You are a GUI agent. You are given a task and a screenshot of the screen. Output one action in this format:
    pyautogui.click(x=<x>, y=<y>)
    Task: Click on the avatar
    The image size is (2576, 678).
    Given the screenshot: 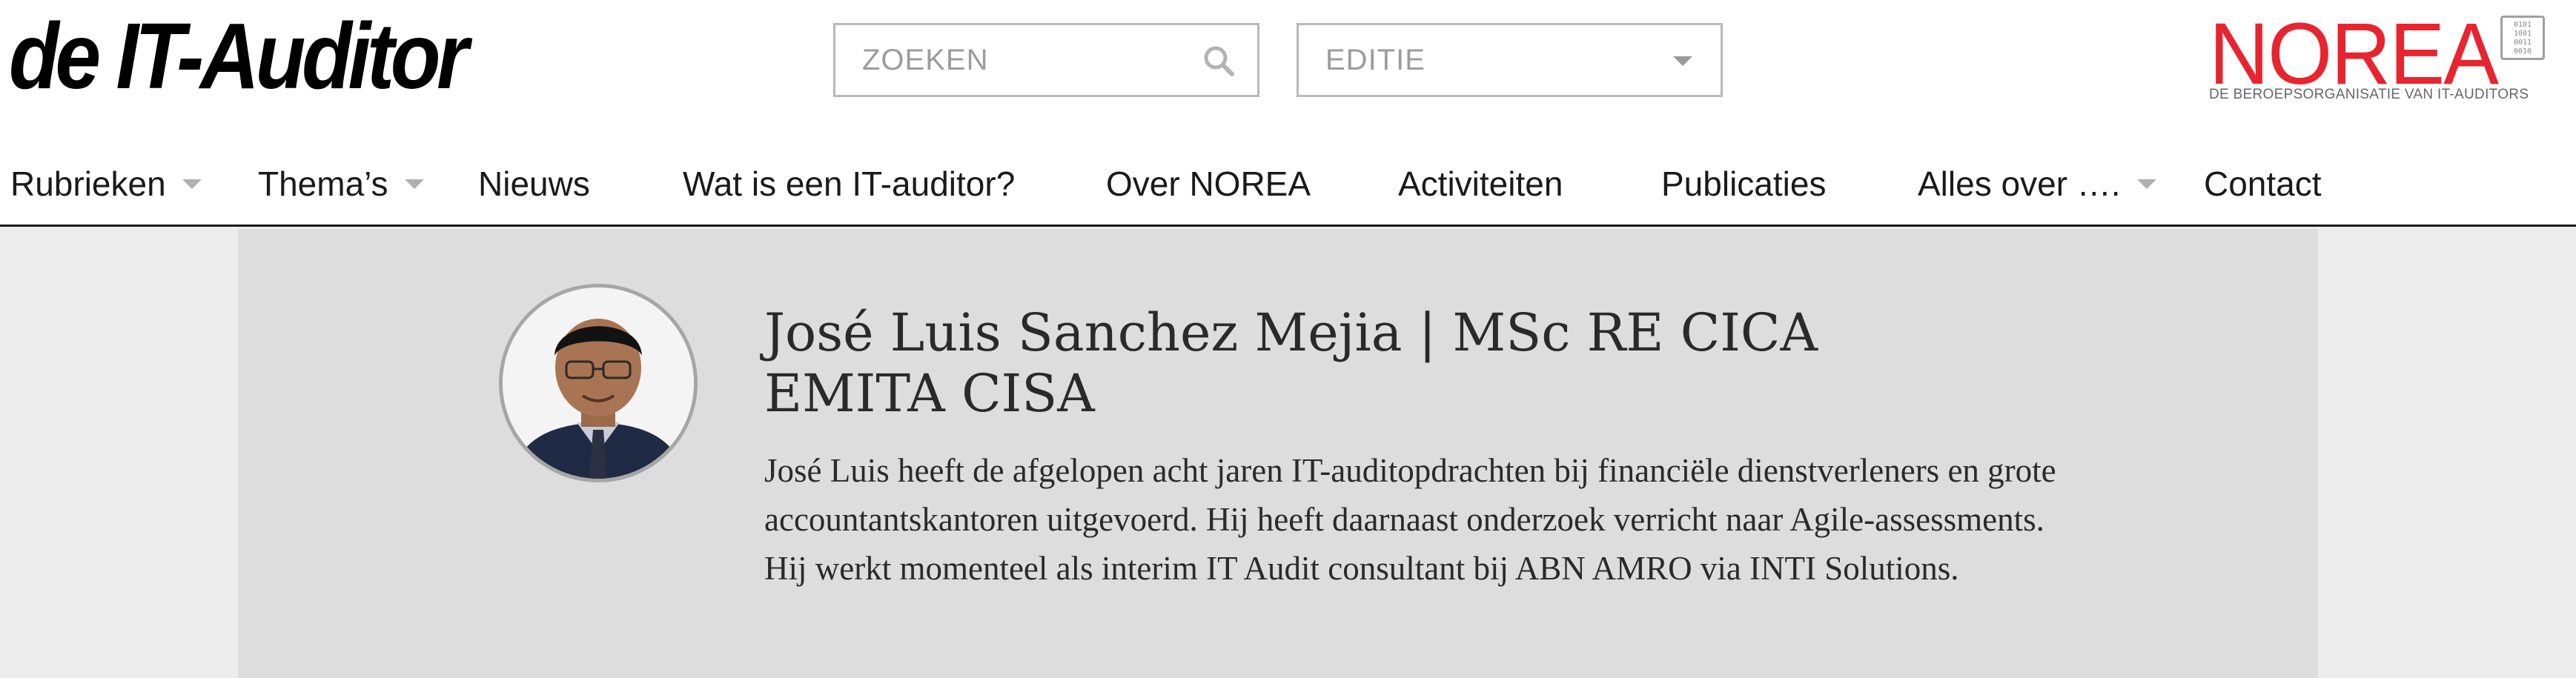 What is the action you would take?
    pyautogui.click(x=598, y=383)
    